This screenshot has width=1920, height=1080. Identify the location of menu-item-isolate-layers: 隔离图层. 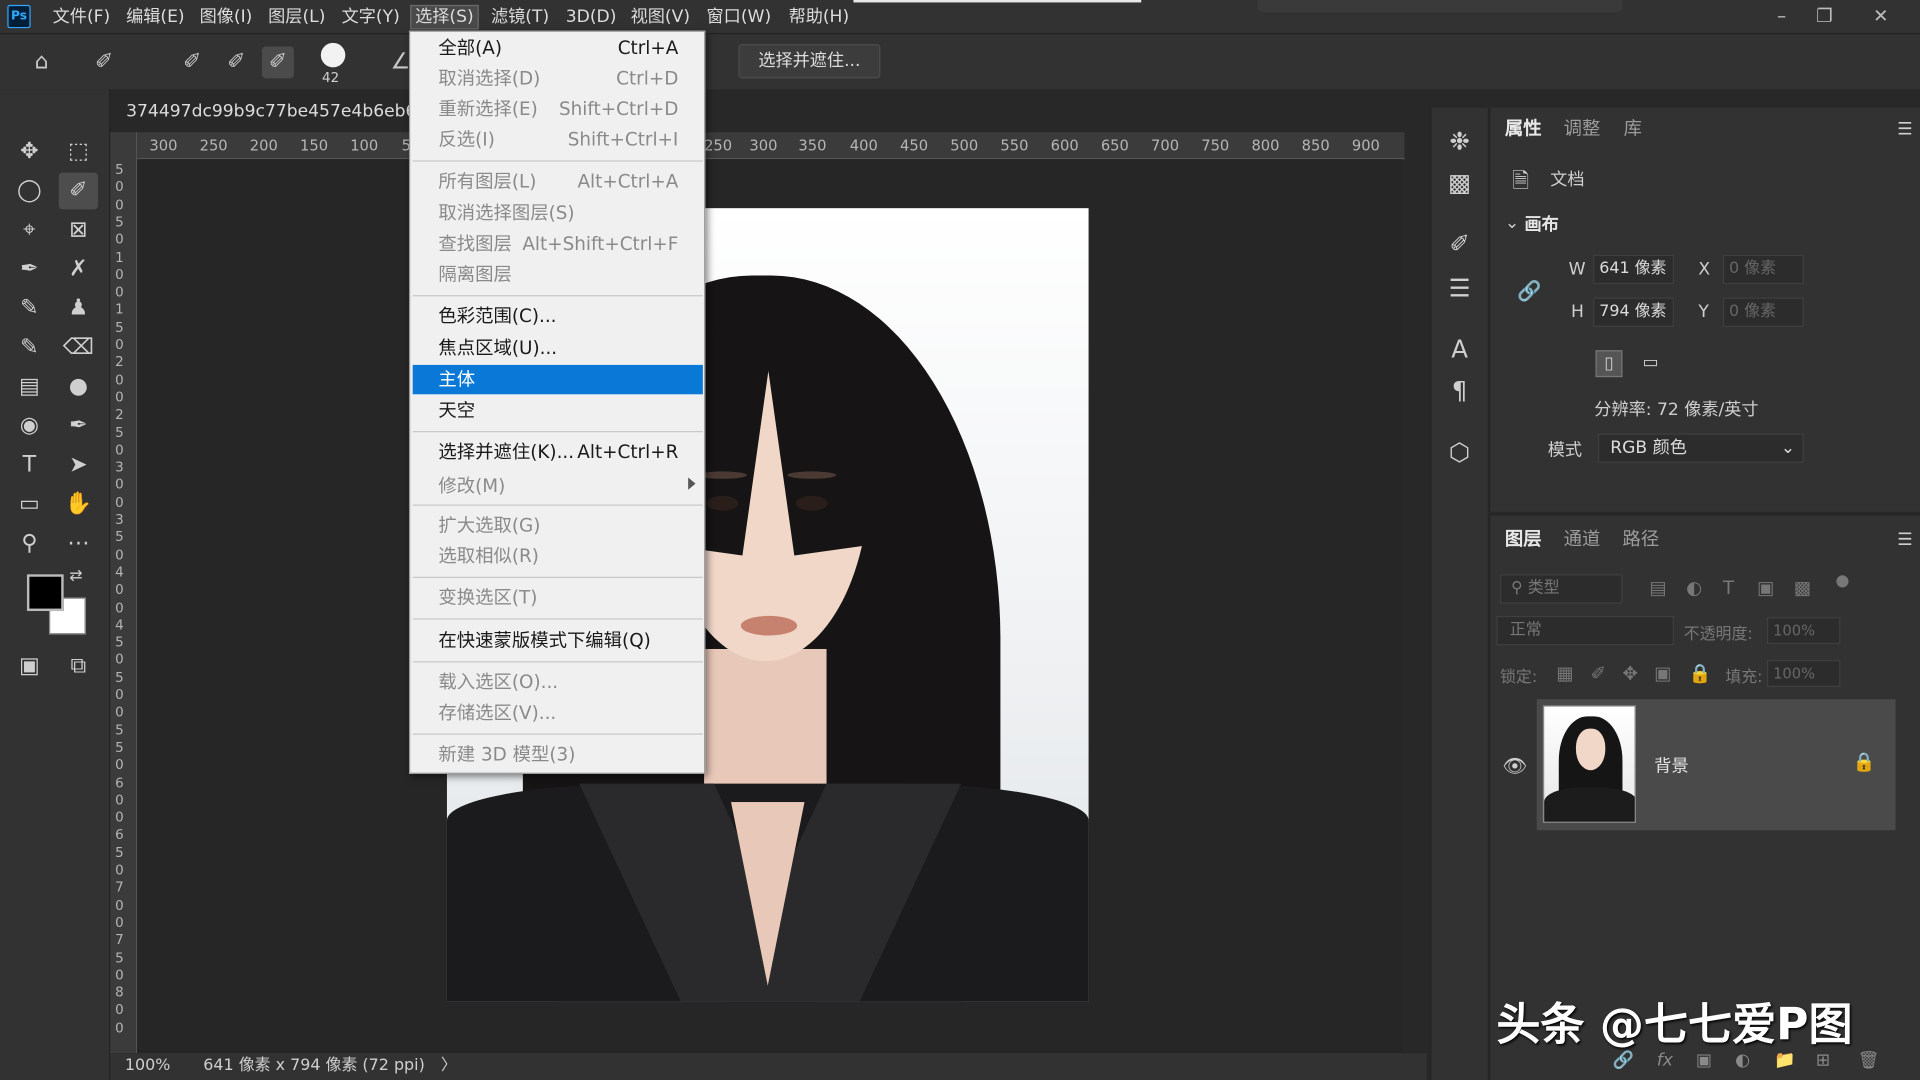
(558, 274).